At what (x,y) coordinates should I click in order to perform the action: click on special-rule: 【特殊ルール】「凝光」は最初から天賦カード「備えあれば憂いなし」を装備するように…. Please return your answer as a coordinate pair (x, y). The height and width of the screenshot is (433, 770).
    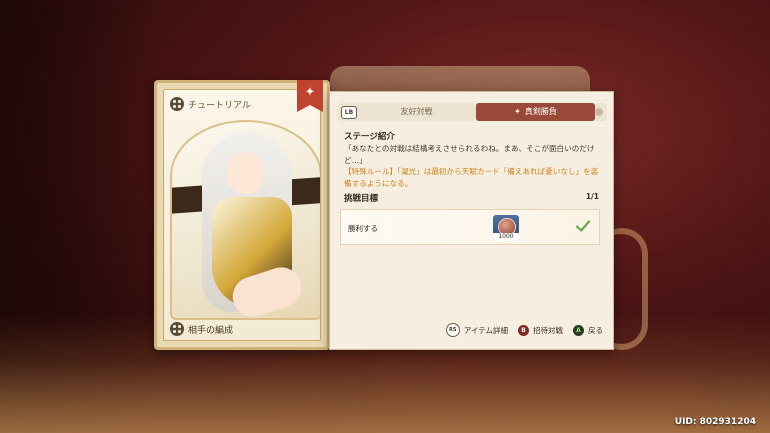
    Looking at the image, I should click on (471, 177).